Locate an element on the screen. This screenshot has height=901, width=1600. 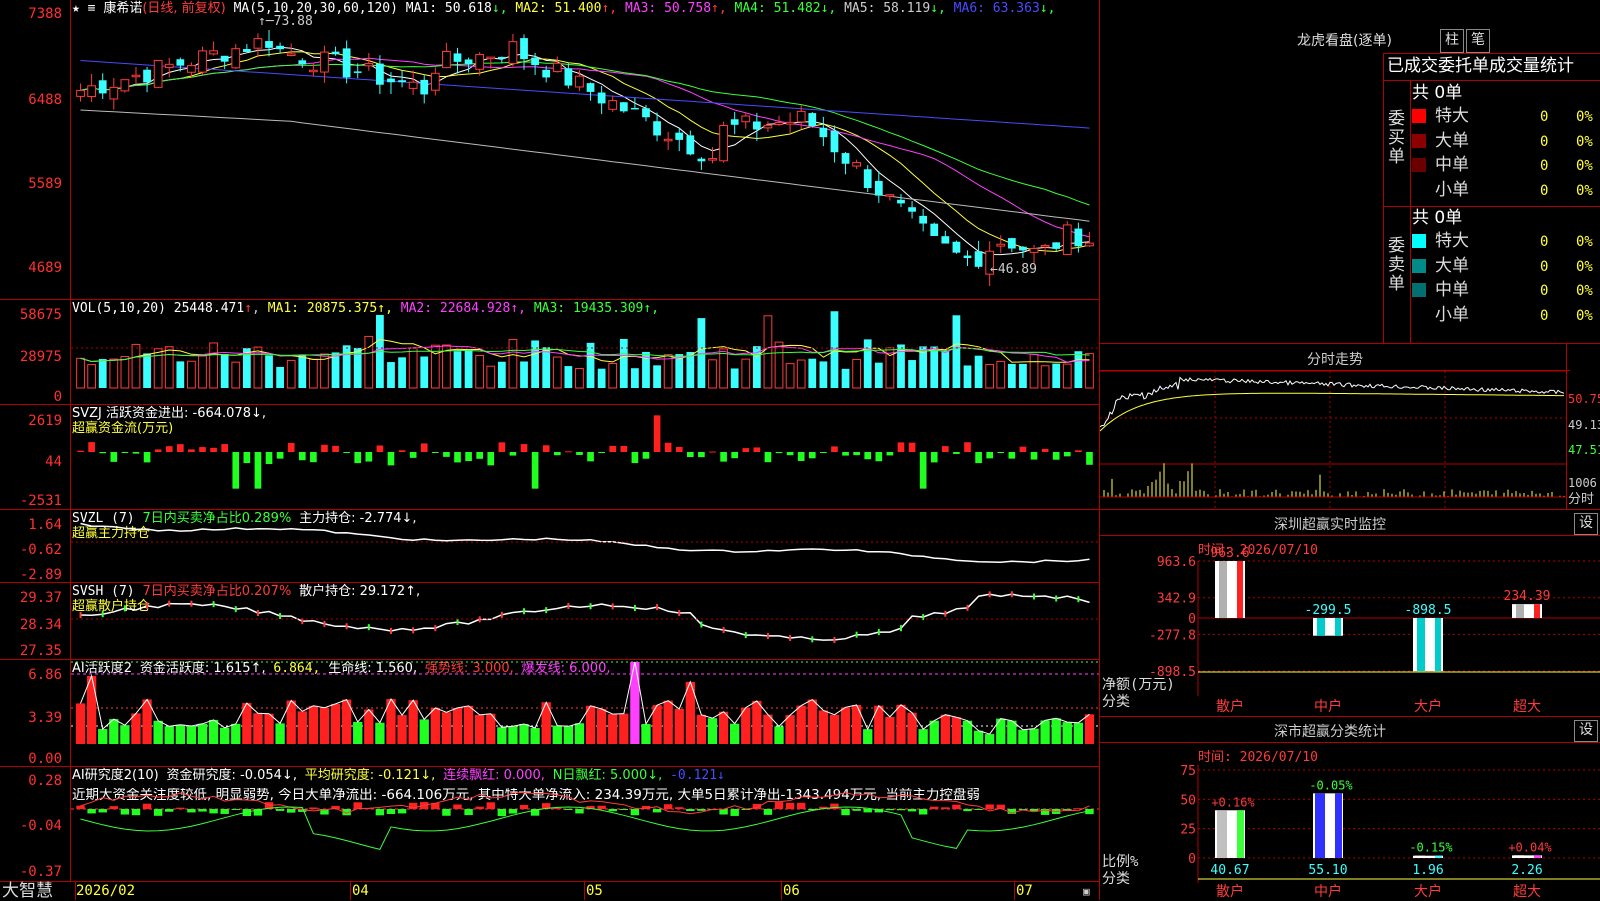
buy-row-value-3: 0 is located at coordinates (1544, 190).